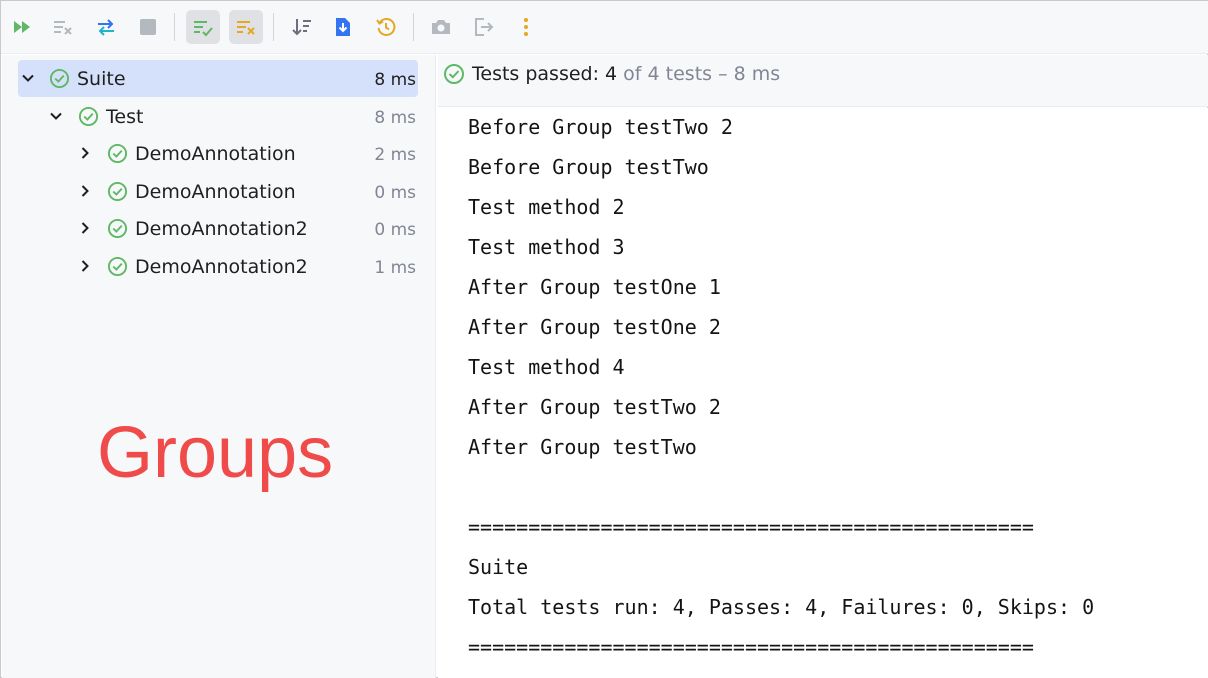 This screenshot has height=678, width=1208. I want to click on tree-row-label: Test, so click(125, 117).